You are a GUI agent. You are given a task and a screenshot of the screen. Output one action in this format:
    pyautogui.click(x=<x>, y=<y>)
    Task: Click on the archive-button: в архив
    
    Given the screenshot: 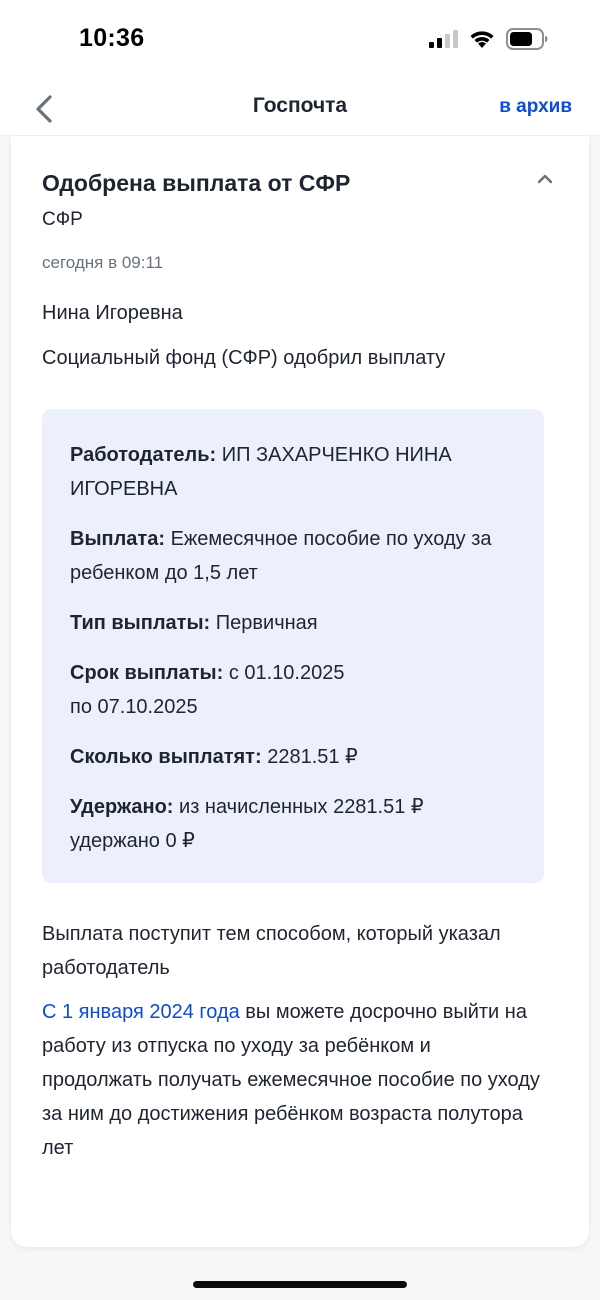 What is the action you would take?
    pyautogui.click(x=535, y=107)
    